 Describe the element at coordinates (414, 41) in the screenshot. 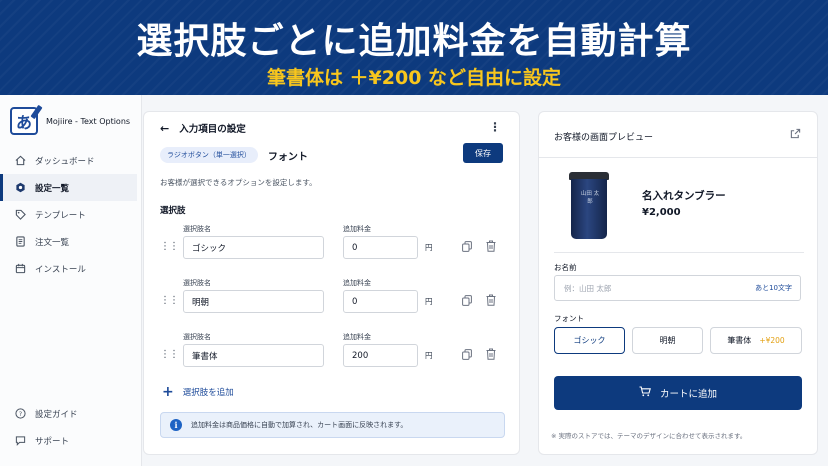

I see `banner-title: 選択肢ごとに追加料金を自動計算` at that location.